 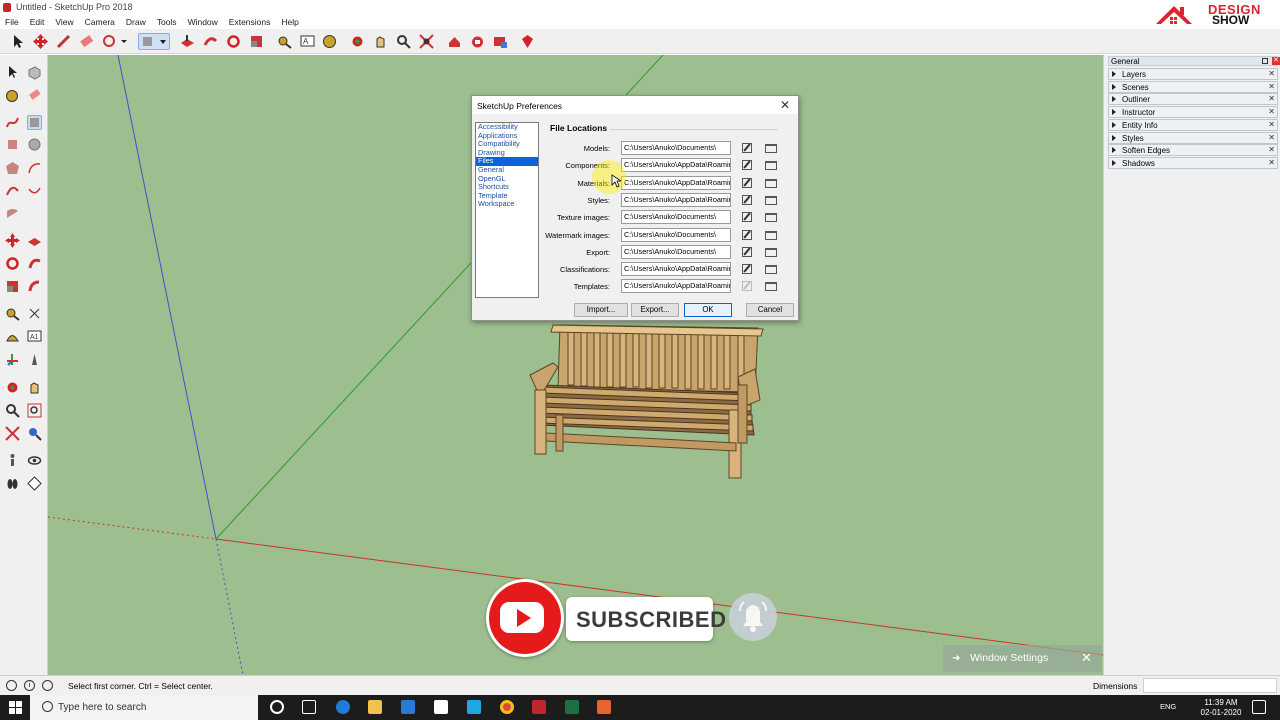 What do you see at coordinates (309, 707) in the screenshot?
I see `task-view-icon` at bounding box center [309, 707].